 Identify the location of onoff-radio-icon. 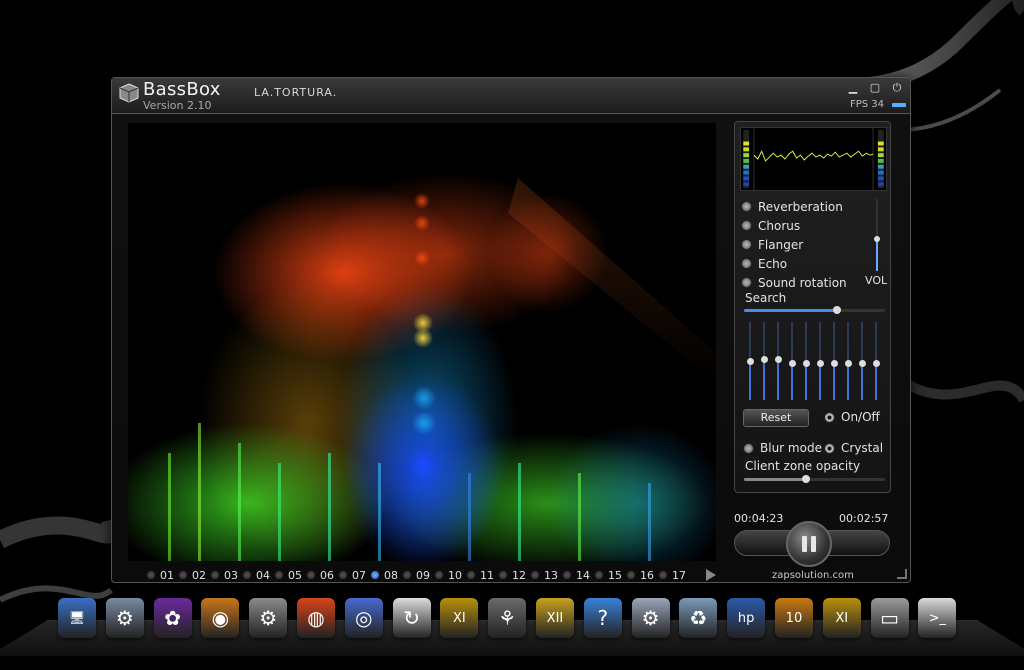
(829, 417).